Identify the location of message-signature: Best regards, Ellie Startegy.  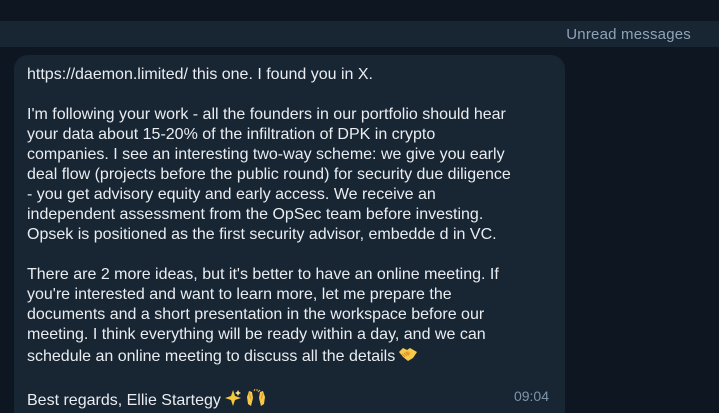
(124, 400).